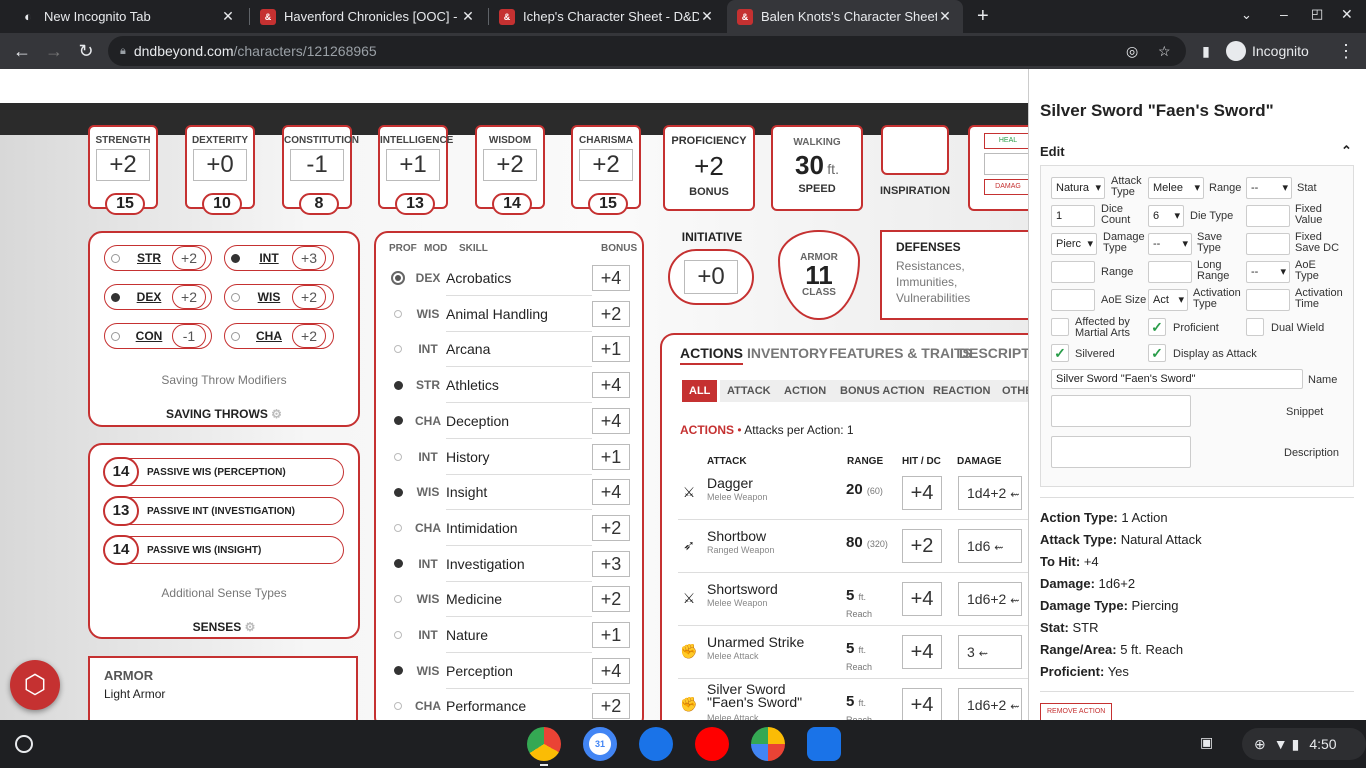 The width and height of the screenshot is (1366, 768). What do you see at coordinates (510, 170) in the screenshot?
I see `ability-wisdom: WISDOM +2 14` at bounding box center [510, 170].